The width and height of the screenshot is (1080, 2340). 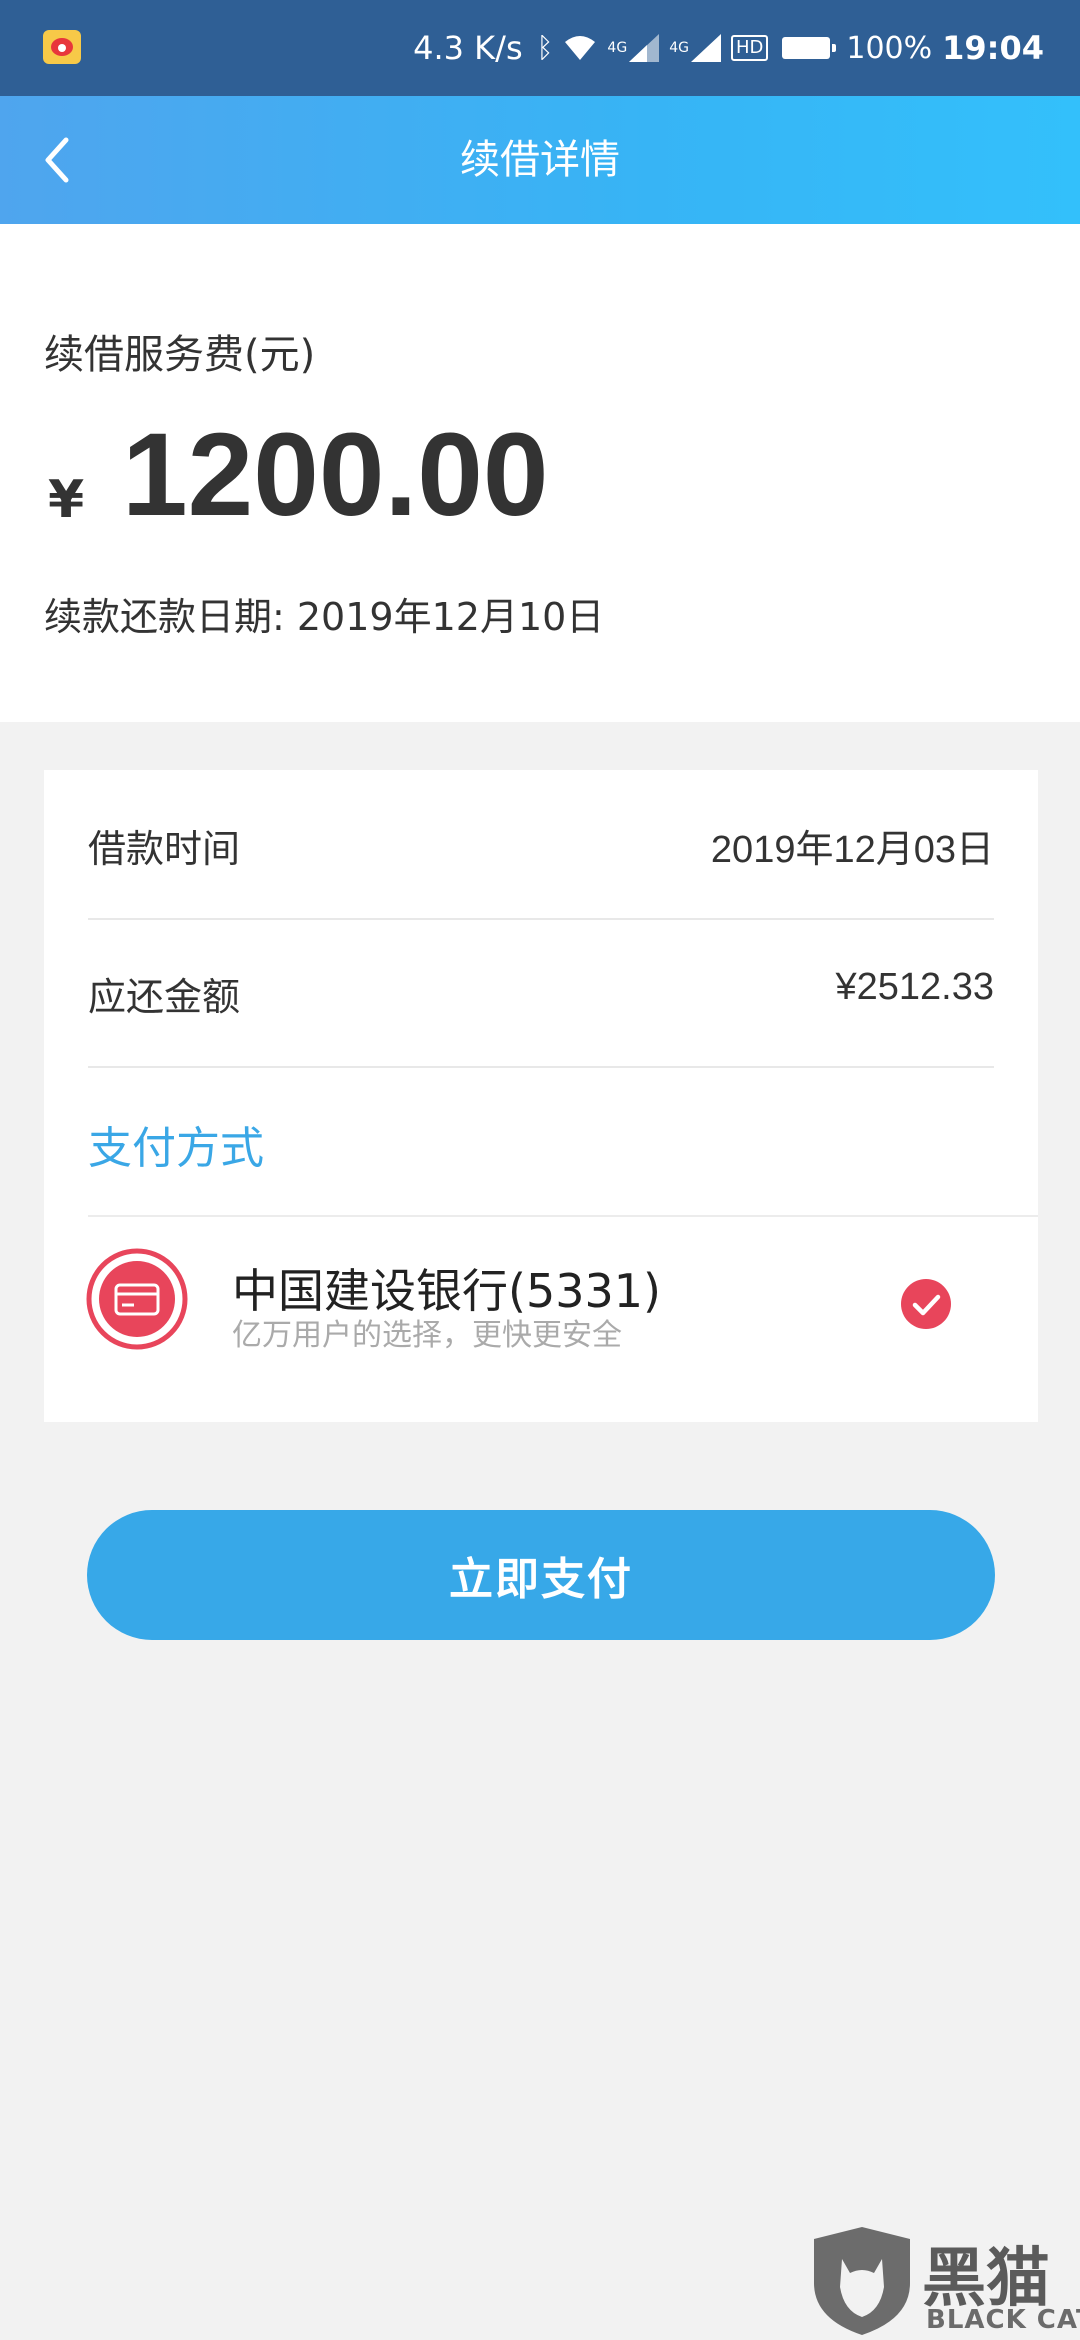 I want to click on watermark-en: BLACK CAT, so click(x=1003, y=2320).